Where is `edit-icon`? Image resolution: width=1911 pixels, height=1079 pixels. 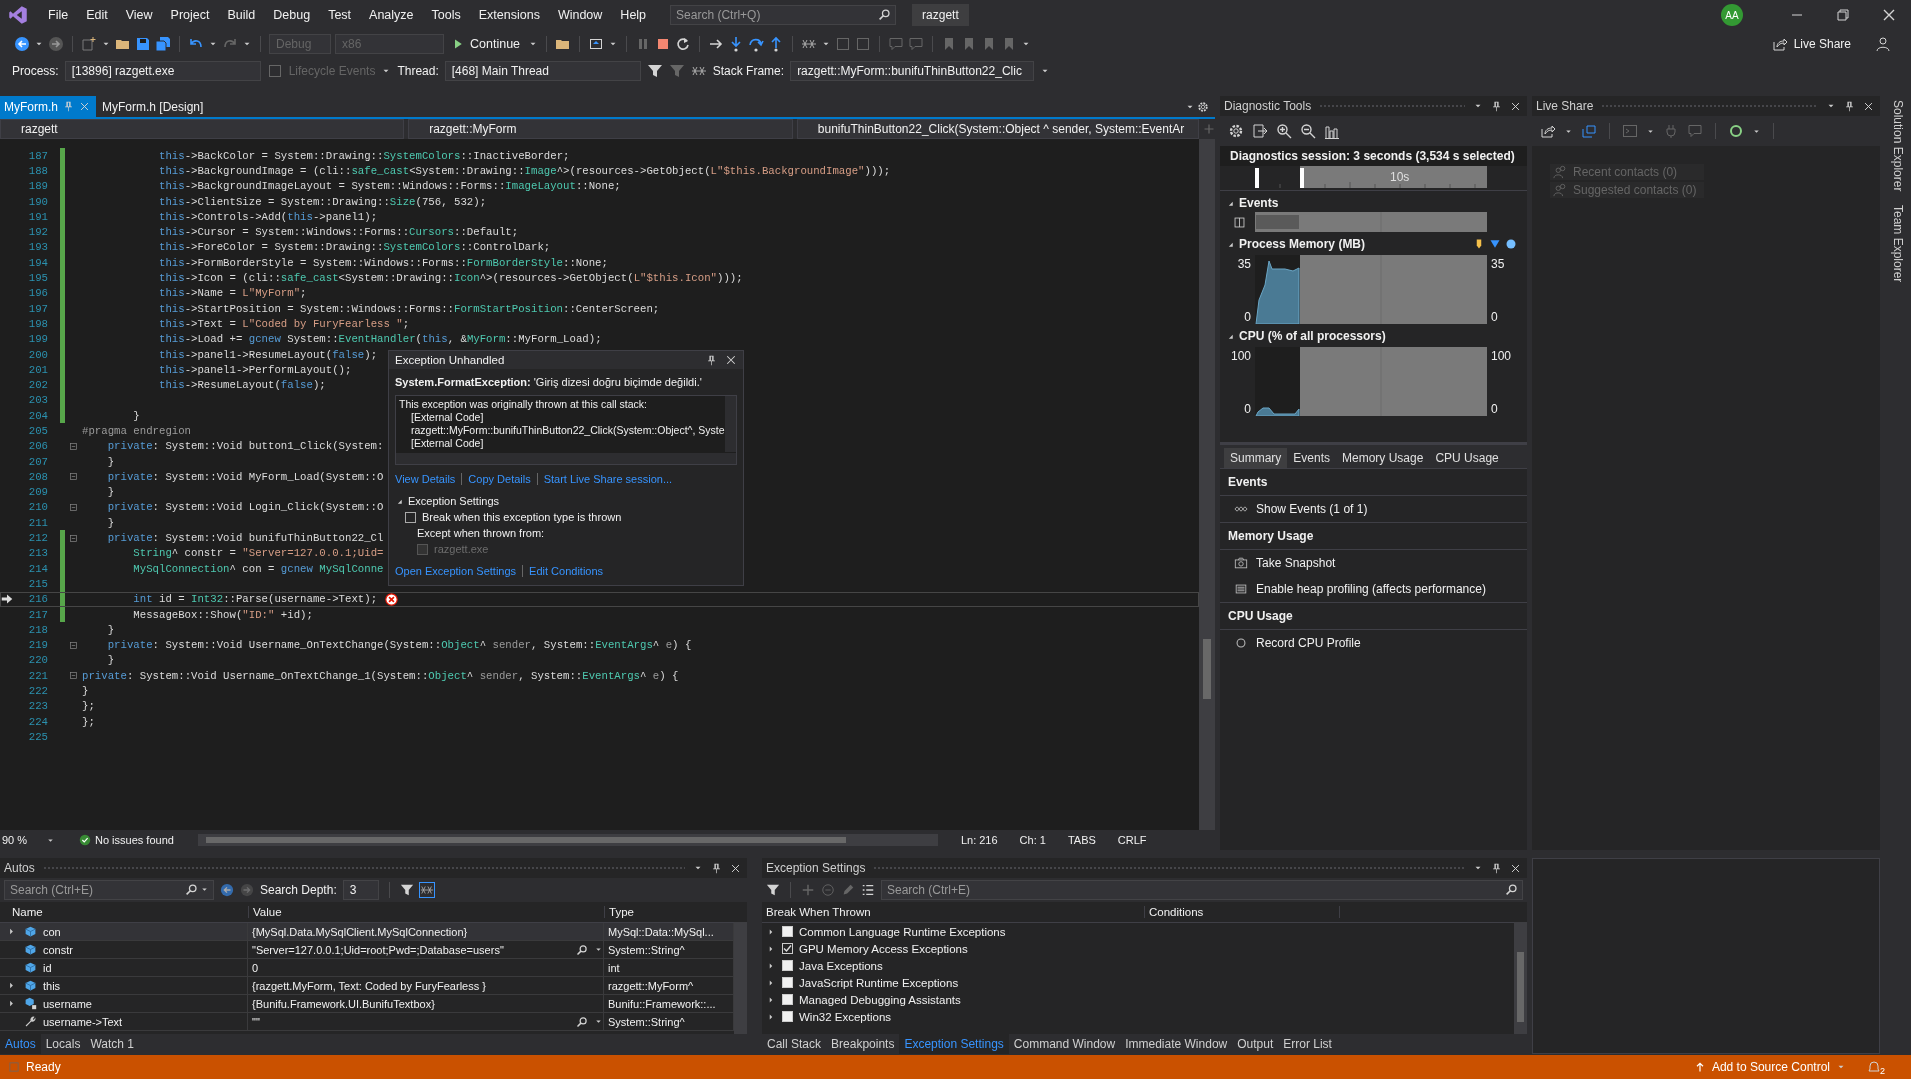 edit-icon is located at coordinates (848, 890).